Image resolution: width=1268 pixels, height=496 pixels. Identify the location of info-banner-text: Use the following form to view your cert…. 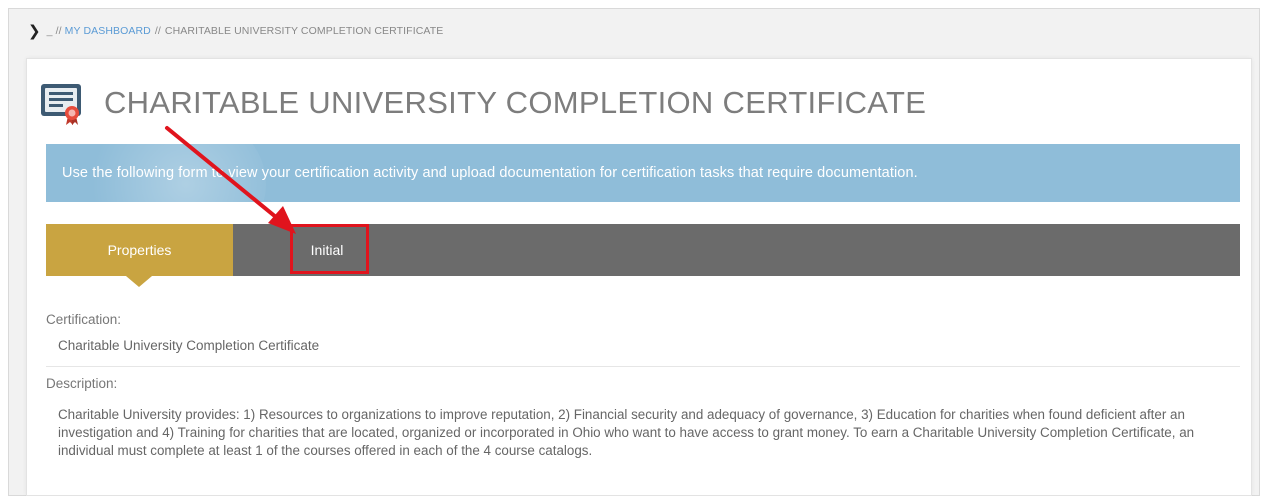
(490, 173).